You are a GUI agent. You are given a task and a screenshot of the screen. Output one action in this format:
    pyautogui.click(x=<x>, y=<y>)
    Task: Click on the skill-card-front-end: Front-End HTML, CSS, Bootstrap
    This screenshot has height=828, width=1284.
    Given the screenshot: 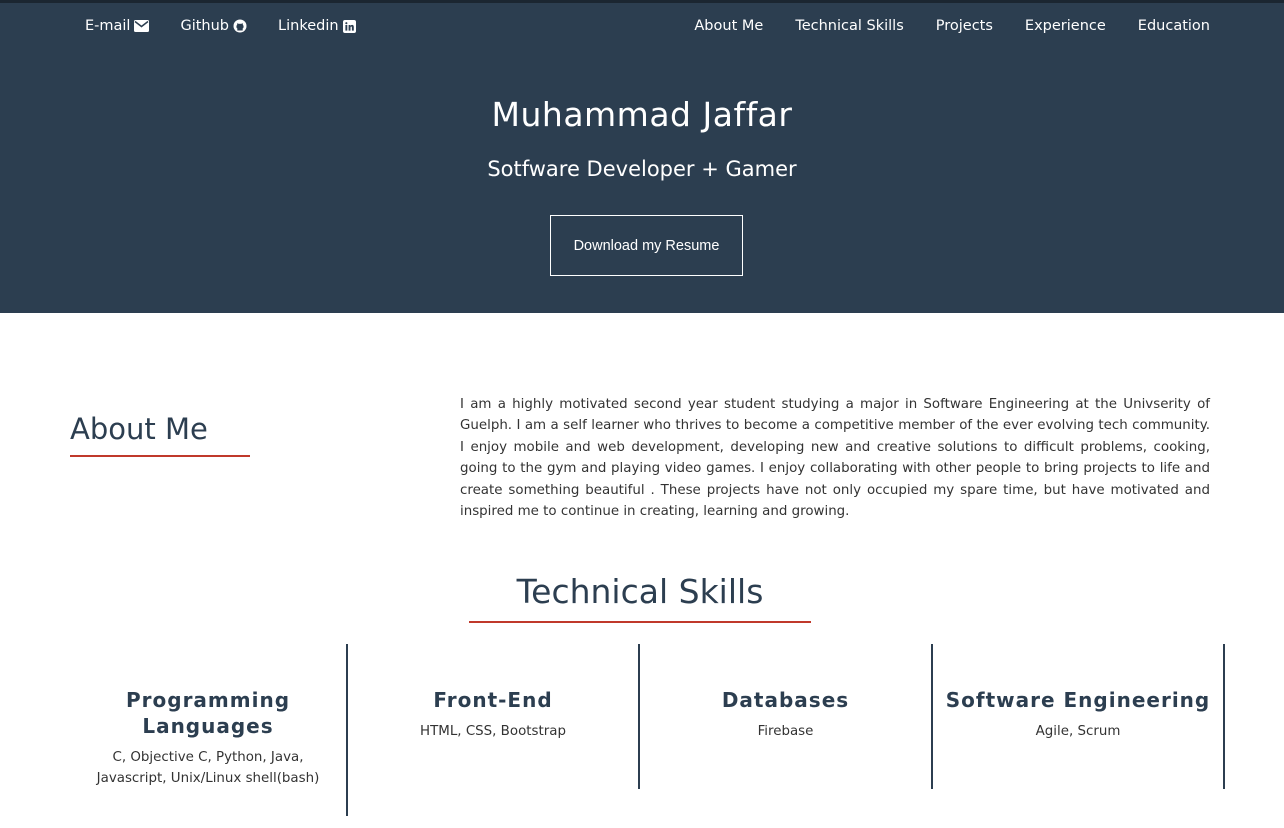 What is the action you would take?
    pyautogui.click(x=494, y=716)
    